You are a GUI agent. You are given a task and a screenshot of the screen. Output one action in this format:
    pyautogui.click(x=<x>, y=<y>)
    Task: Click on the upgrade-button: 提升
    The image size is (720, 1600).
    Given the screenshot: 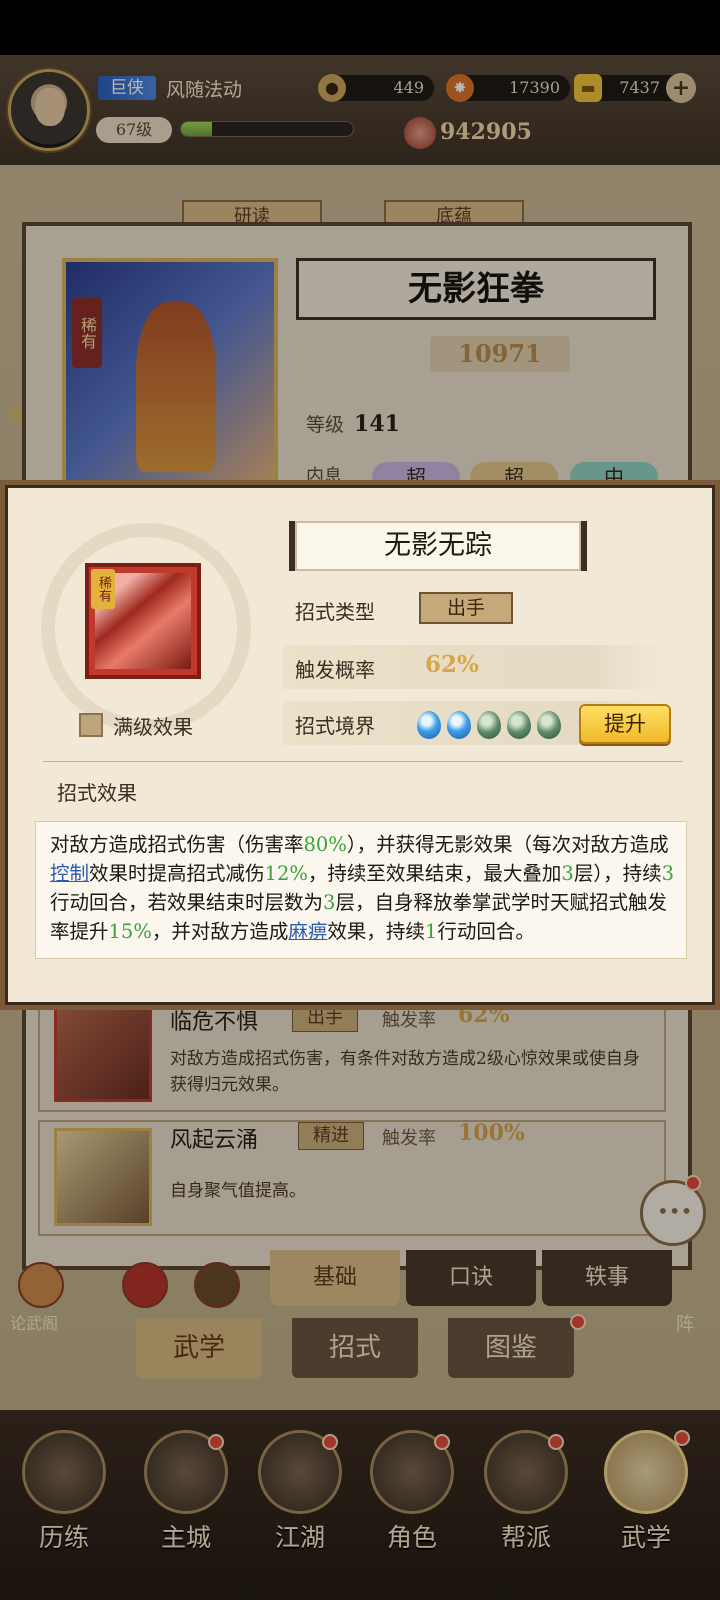 What is the action you would take?
    pyautogui.click(x=625, y=724)
    